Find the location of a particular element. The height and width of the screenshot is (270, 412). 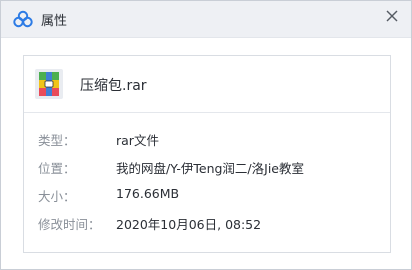

title-bar: 属性 is located at coordinates (206, 19).